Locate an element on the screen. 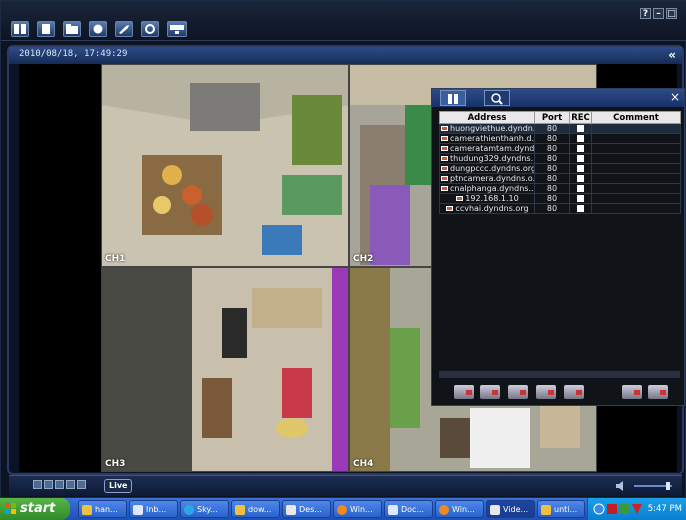 The image size is (686, 520). disconnect-device-button is located at coordinates (546, 392).